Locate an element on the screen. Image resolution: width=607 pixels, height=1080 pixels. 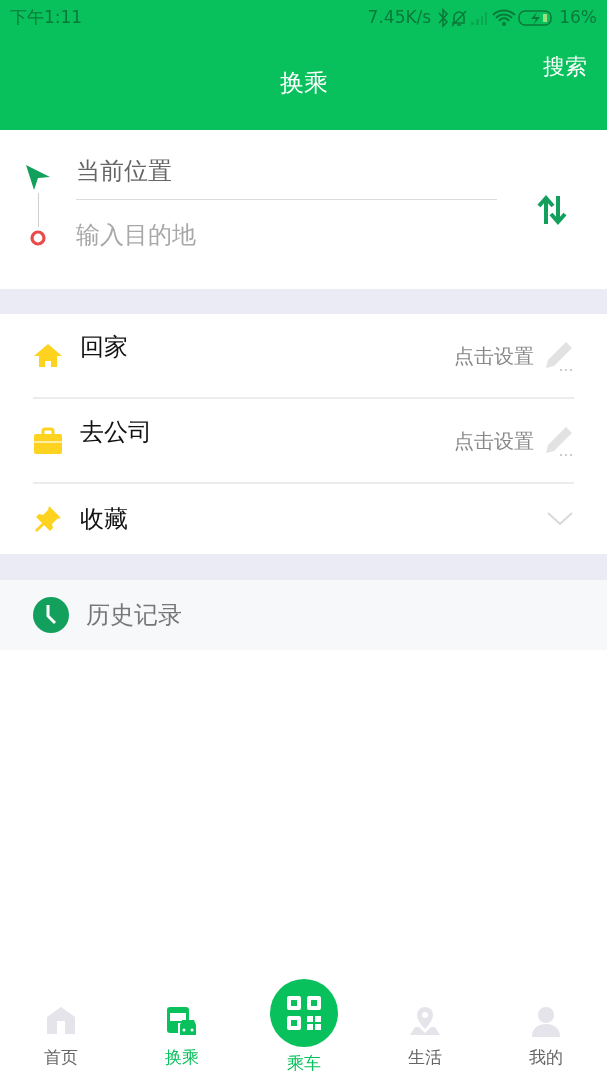
tab-item: 首页 is located at coordinates (61, 1037).